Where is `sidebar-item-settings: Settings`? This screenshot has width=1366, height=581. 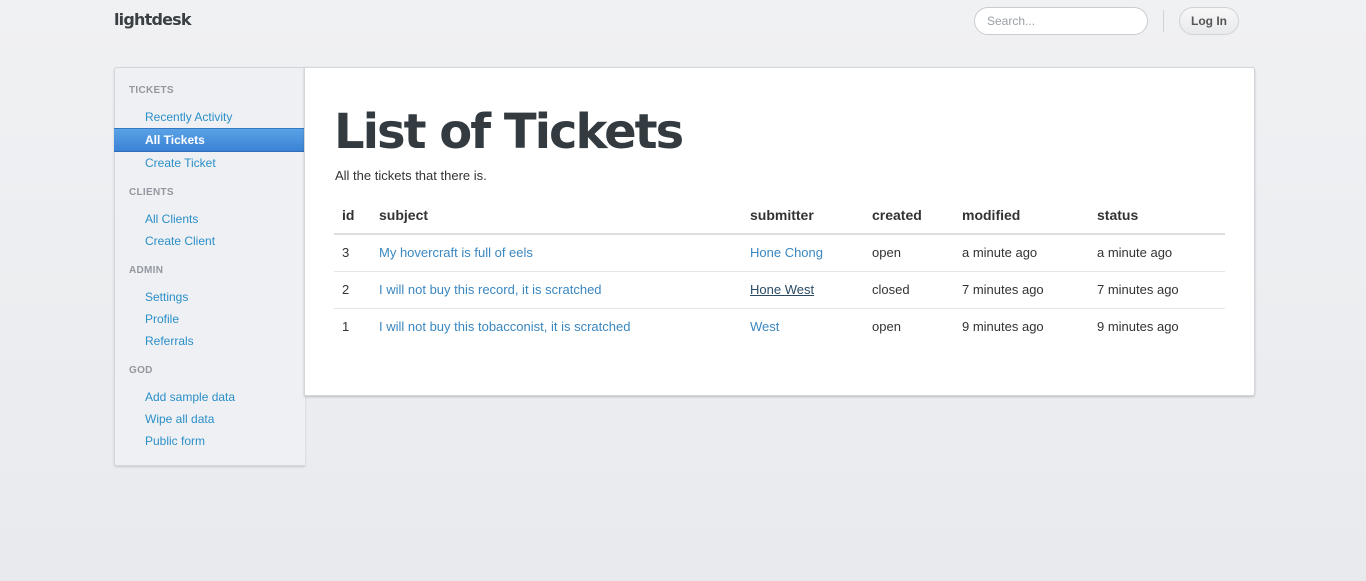 sidebar-item-settings: Settings is located at coordinates (210, 297).